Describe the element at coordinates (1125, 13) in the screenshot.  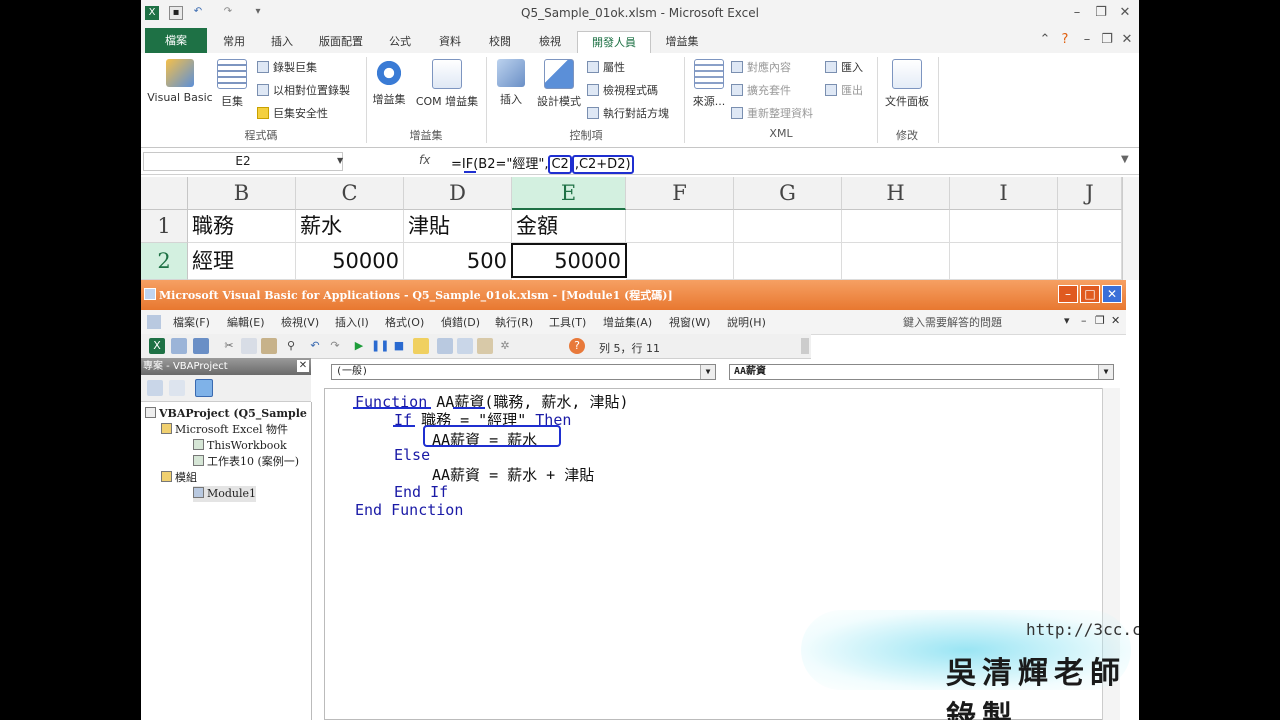
I see `close-icon: ✕` at that location.